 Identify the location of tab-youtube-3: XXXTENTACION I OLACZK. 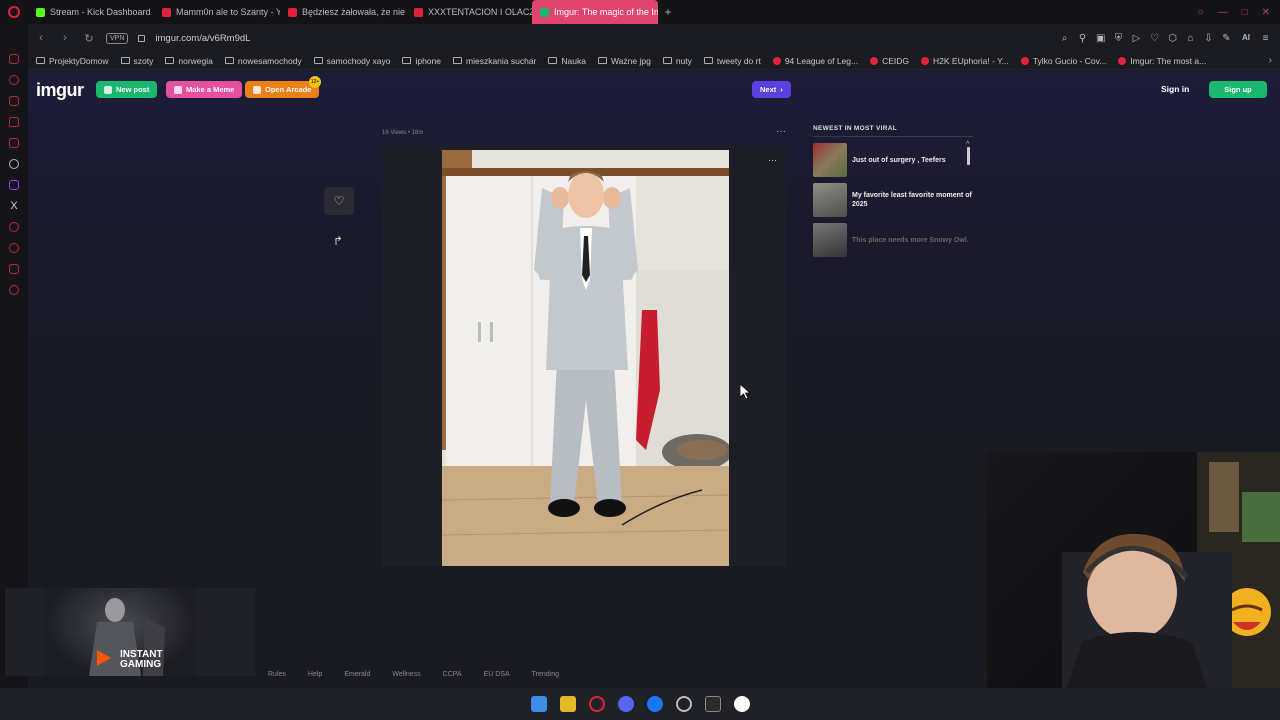
(469, 12).